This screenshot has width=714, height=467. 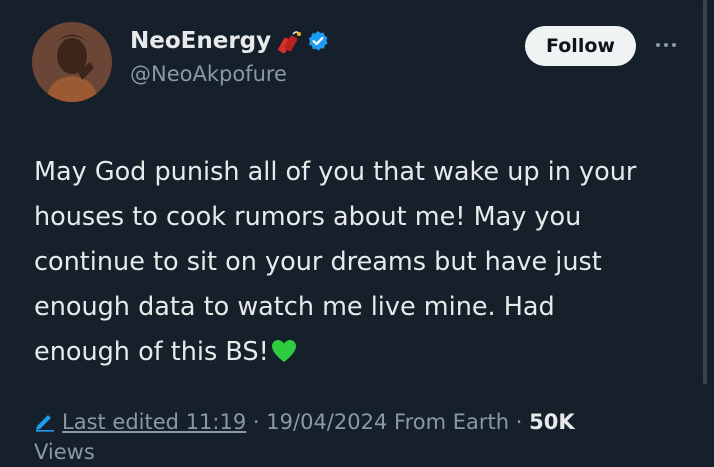 I want to click on author-name-row: NeoEnergy, so click(x=229, y=41).